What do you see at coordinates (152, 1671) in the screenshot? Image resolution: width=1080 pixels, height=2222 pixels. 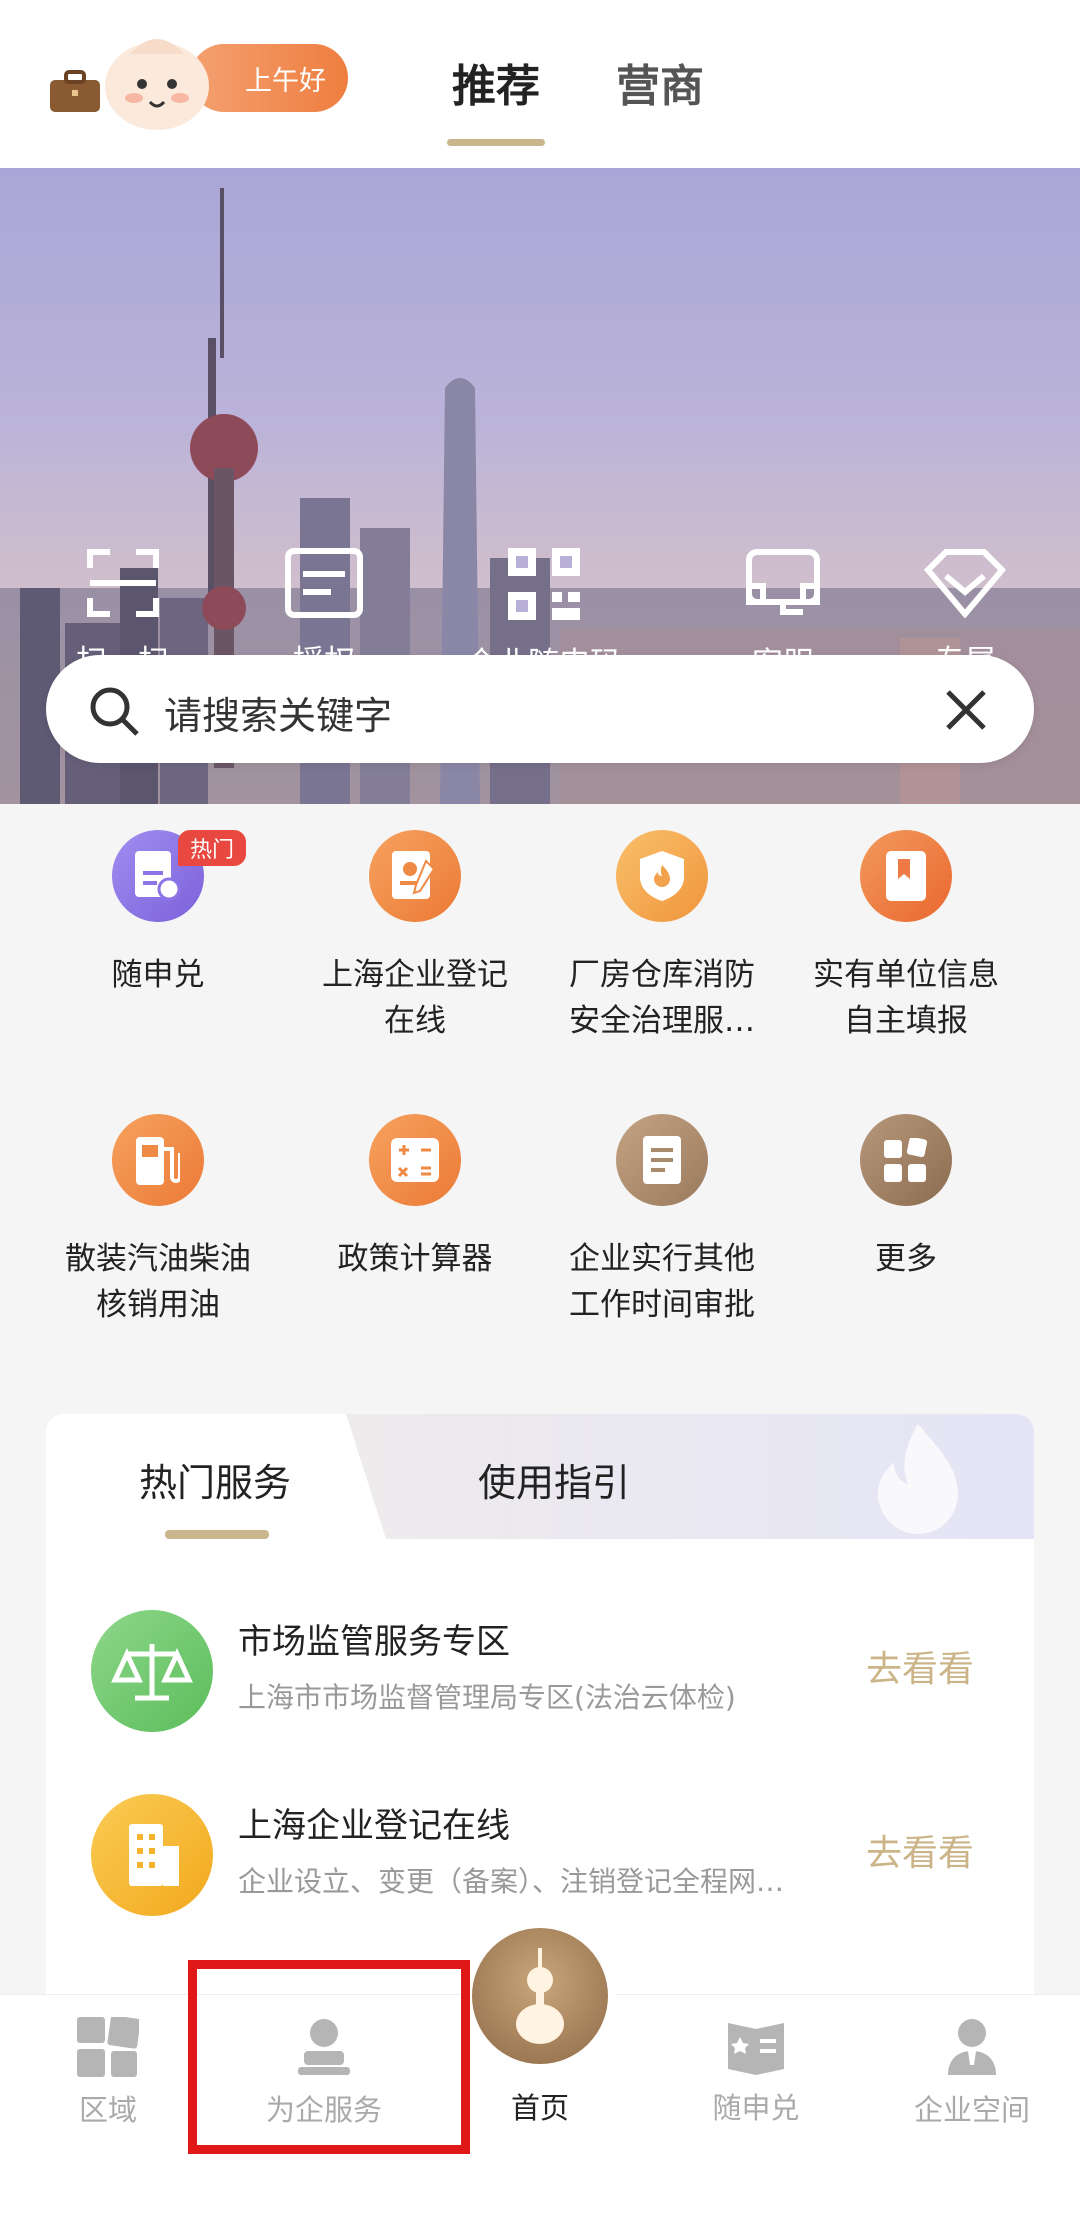 I see `scale-icon` at bounding box center [152, 1671].